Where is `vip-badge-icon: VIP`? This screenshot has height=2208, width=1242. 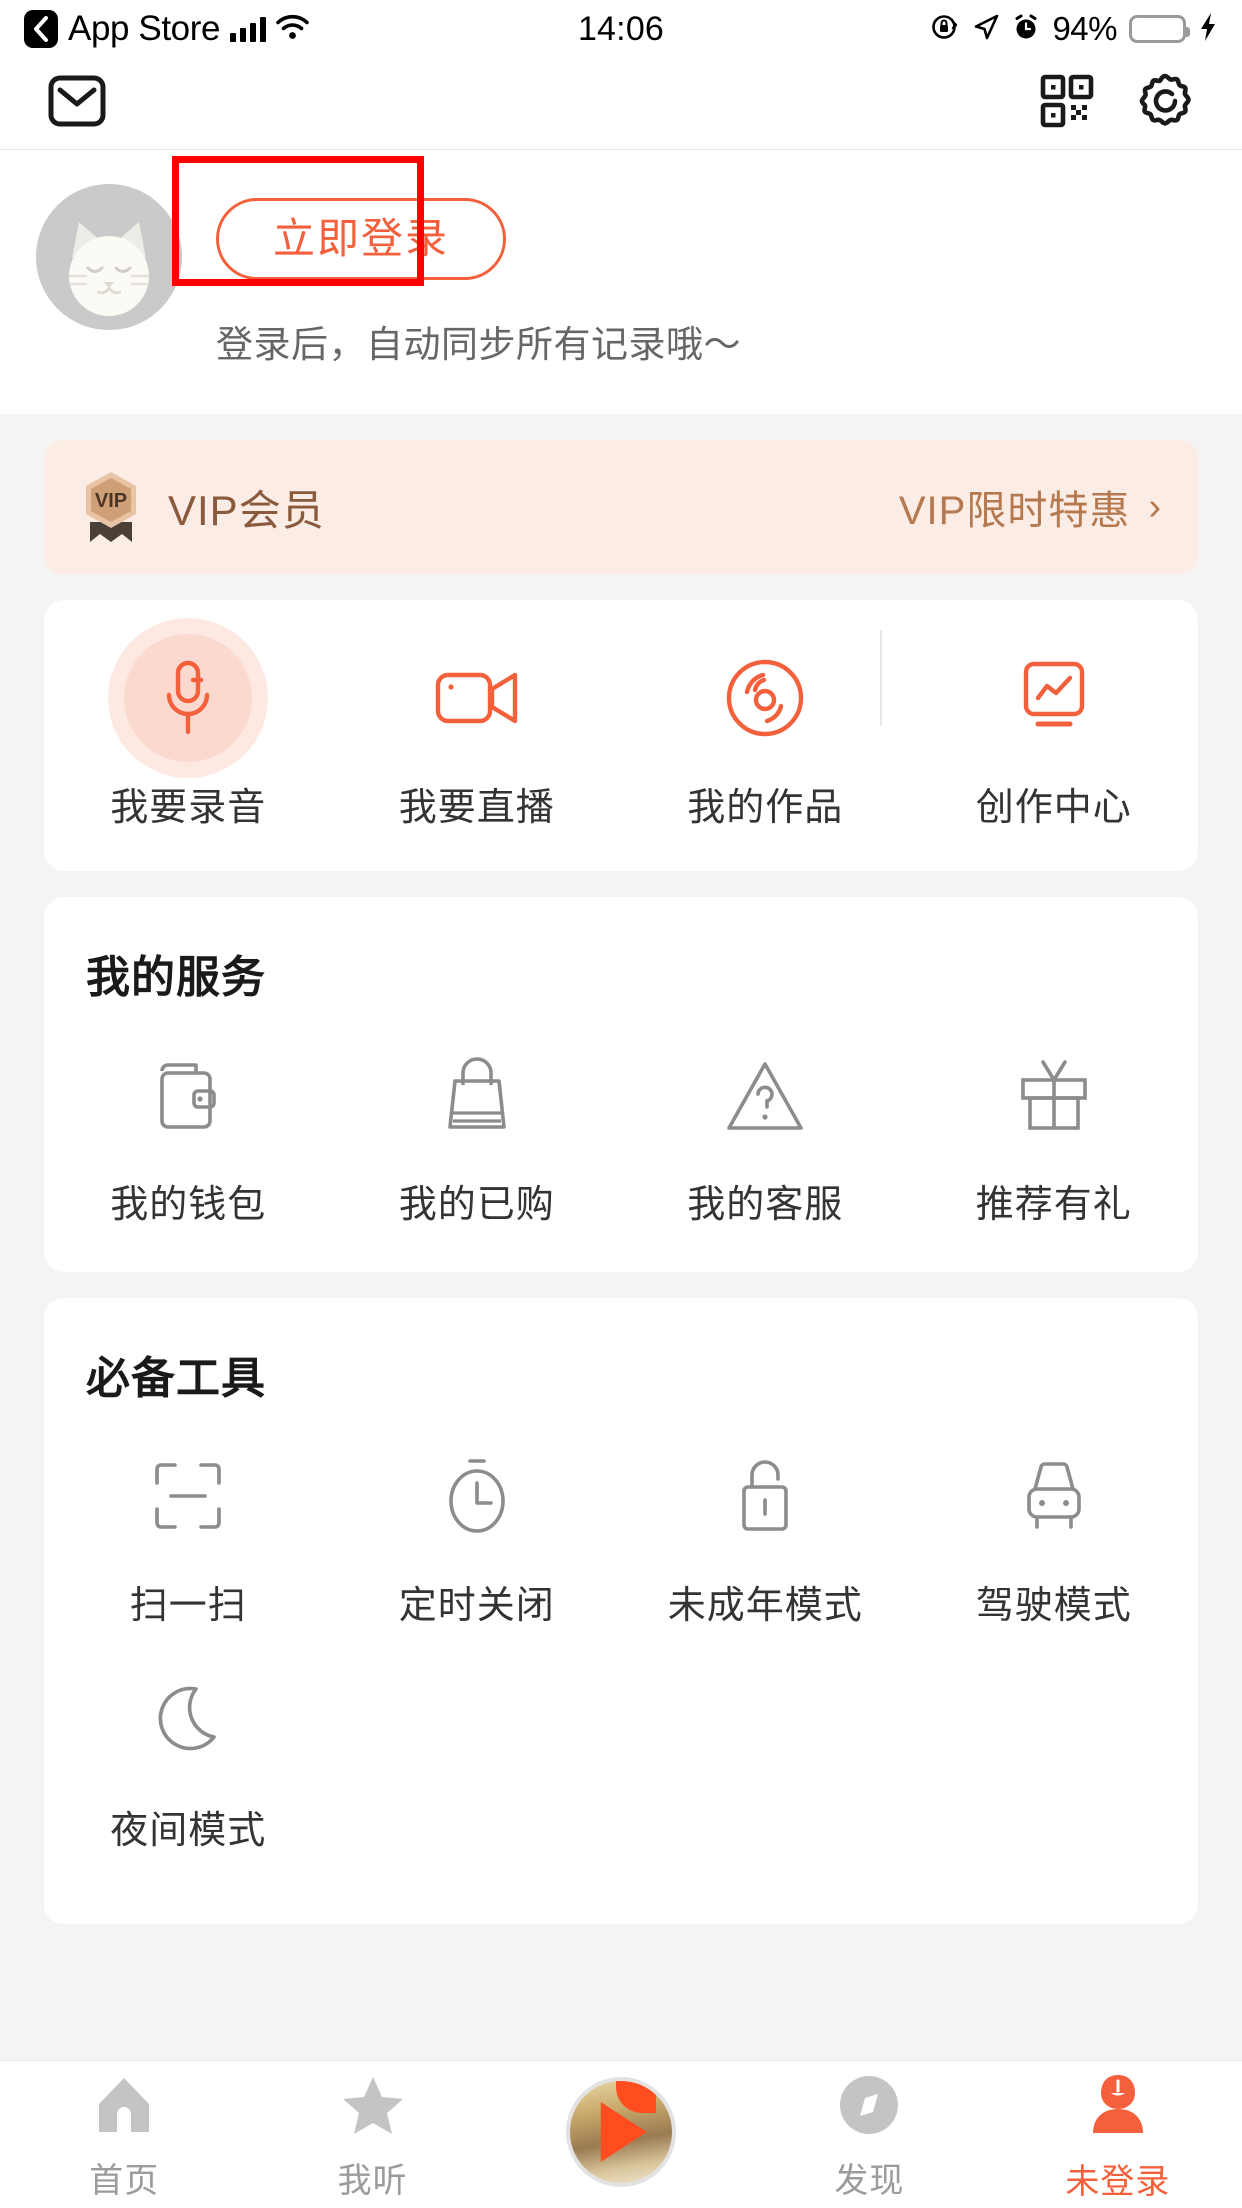
vip-badge-icon: VIP is located at coordinates (111, 507).